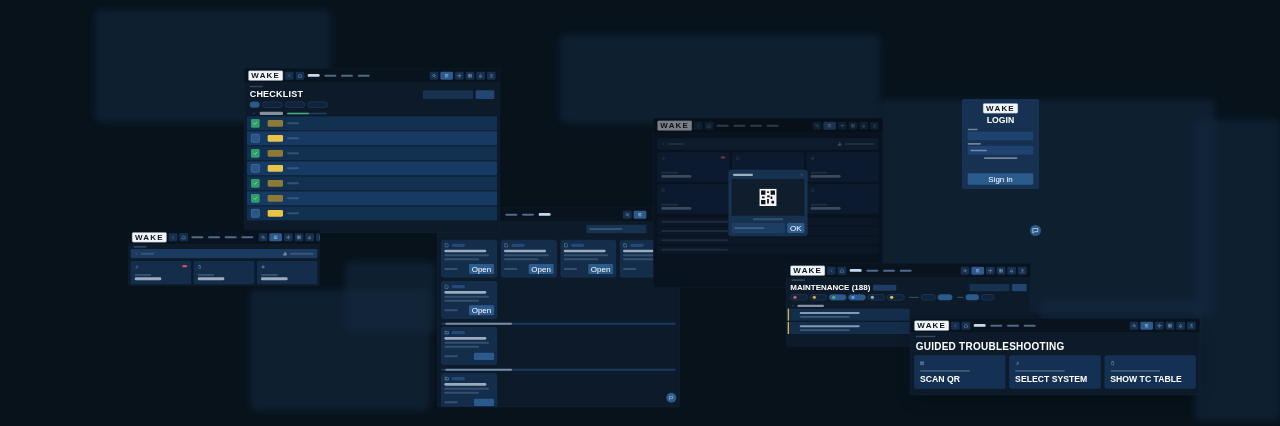  Describe the element at coordinates (1052, 378) in the screenshot. I see `card-title: SELECT SYSTEM` at that location.